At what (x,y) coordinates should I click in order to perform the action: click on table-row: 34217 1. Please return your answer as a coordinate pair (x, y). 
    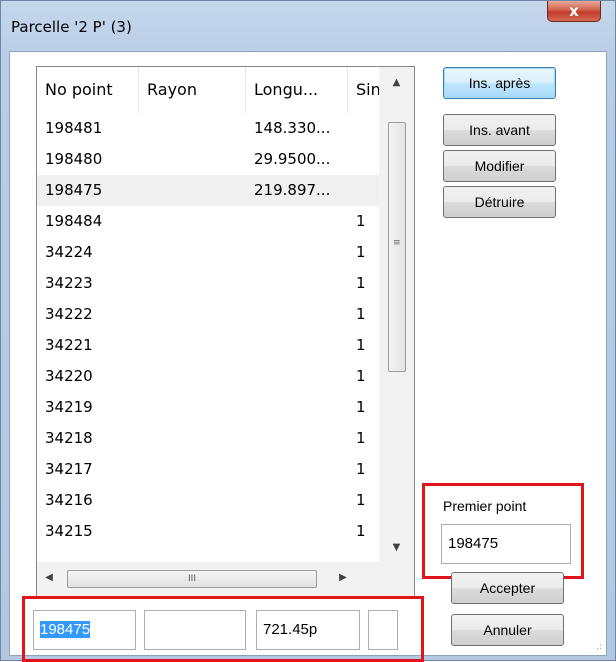
    Looking at the image, I should click on (208, 469).